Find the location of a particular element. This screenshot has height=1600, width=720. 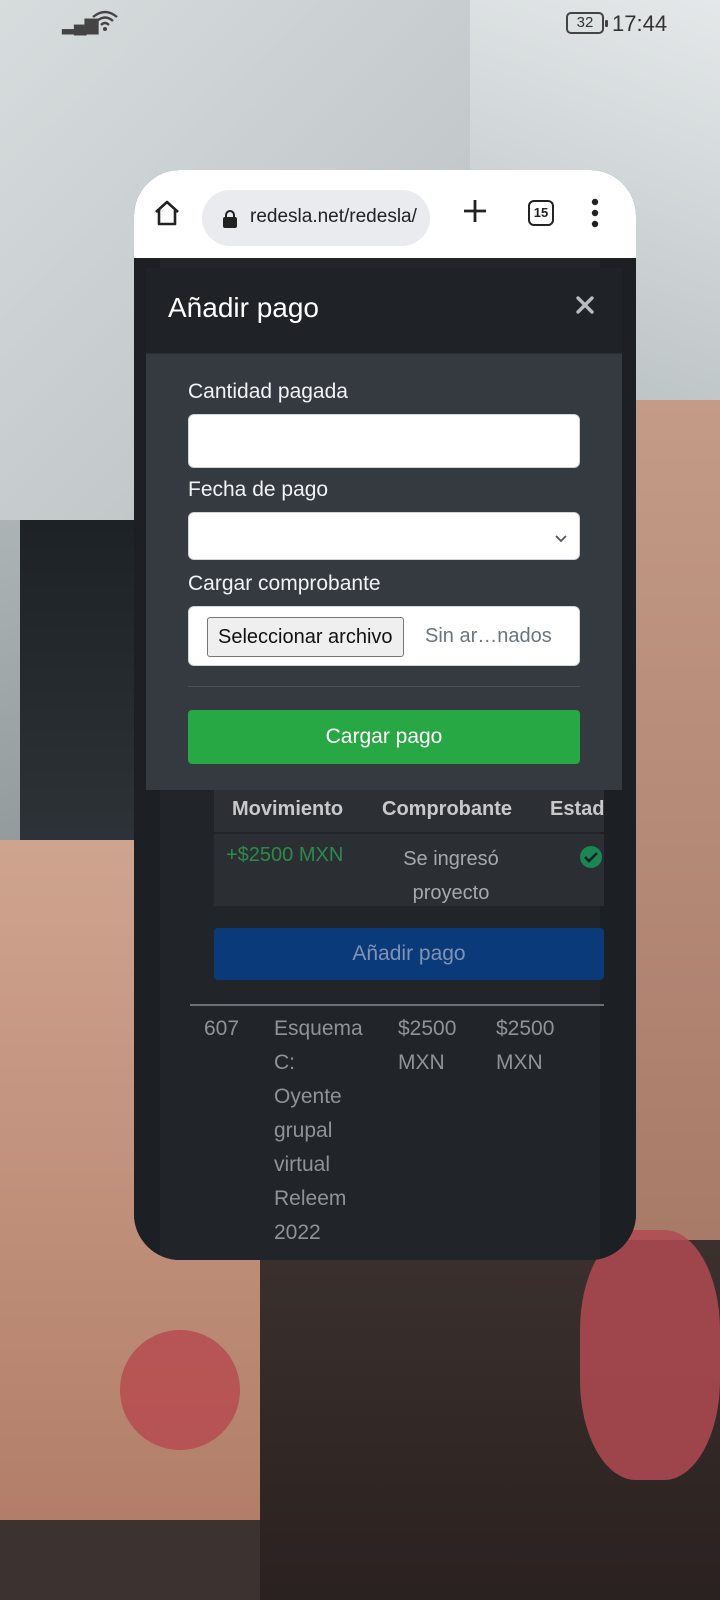

payments-table-header: Movimiento Comprobante Estad is located at coordinates (409, 809).